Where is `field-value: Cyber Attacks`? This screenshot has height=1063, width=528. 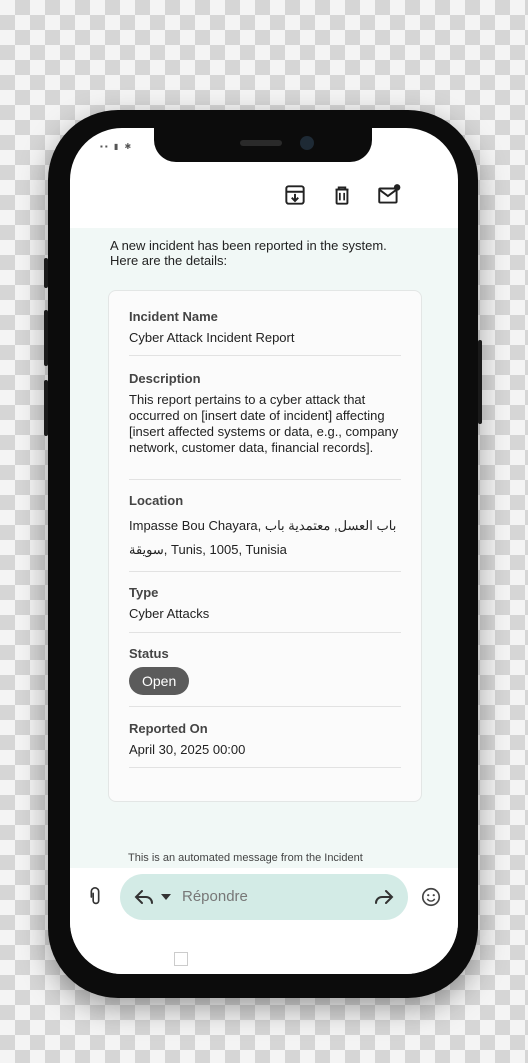 field-value: Cyber Attacks is located at coordinates (169, 613).